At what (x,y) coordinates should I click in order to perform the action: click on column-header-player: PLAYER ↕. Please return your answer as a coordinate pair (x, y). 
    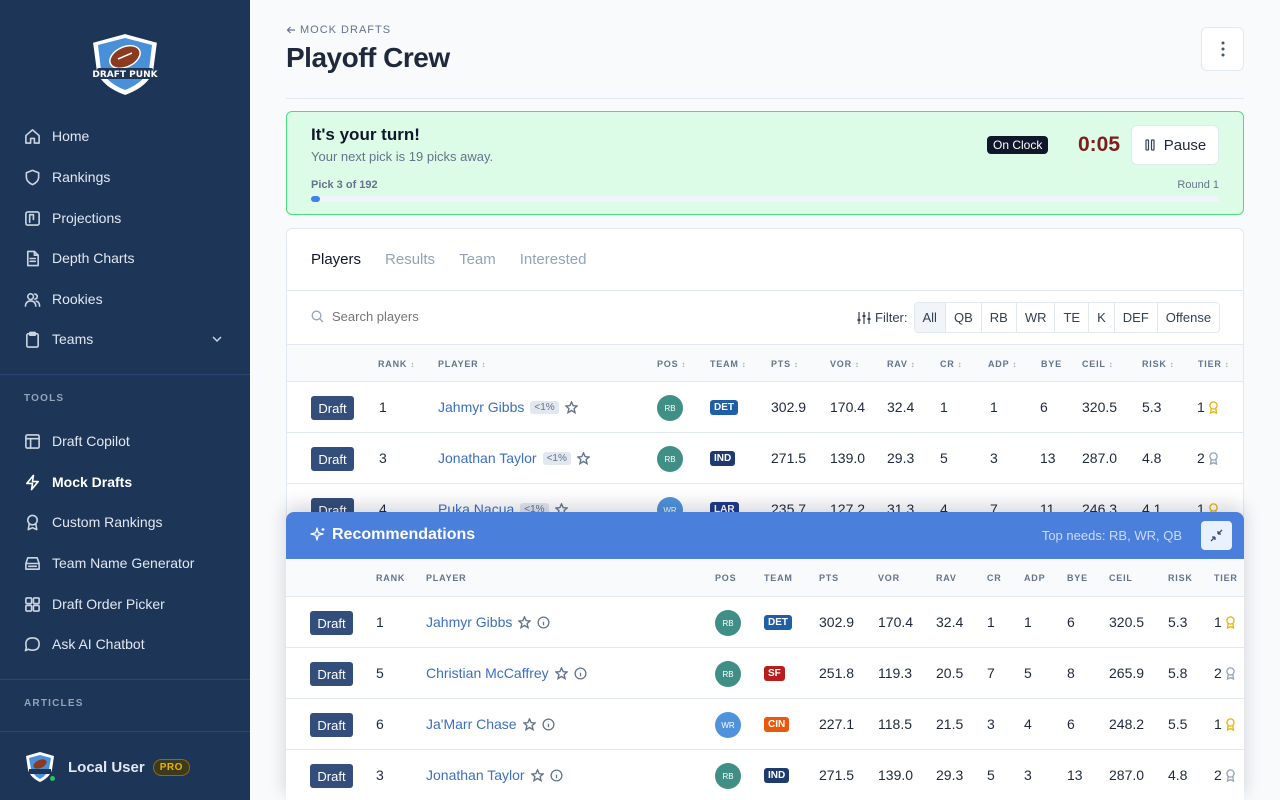
    Looking at the image, I should click on (462, 364).